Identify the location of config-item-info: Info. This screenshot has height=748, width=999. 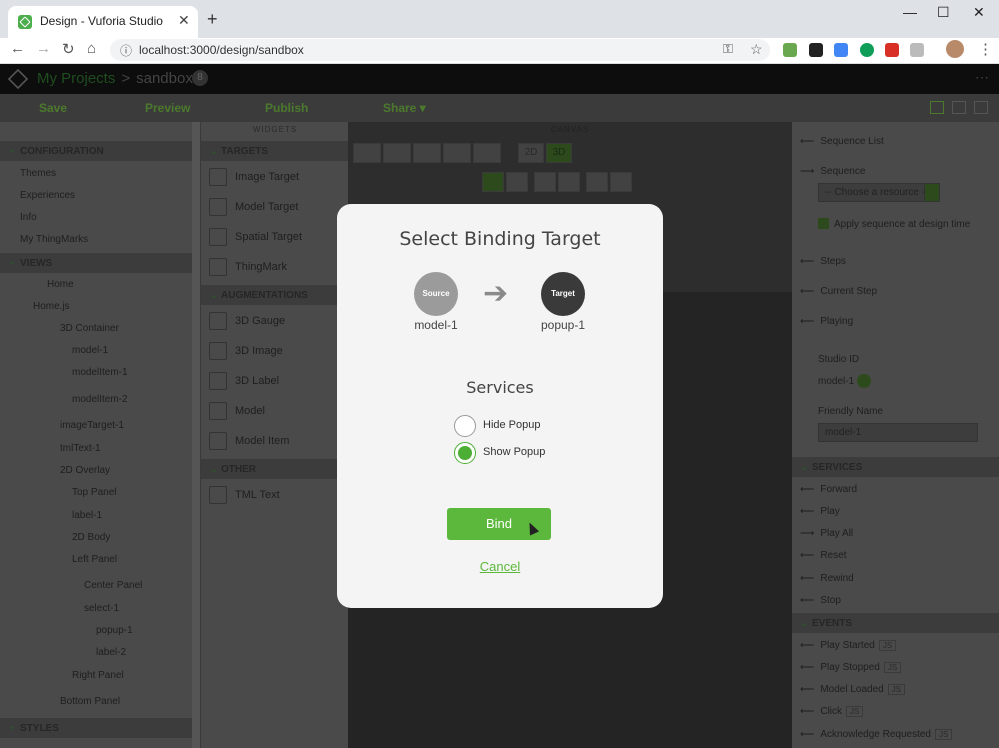
(28, 217).